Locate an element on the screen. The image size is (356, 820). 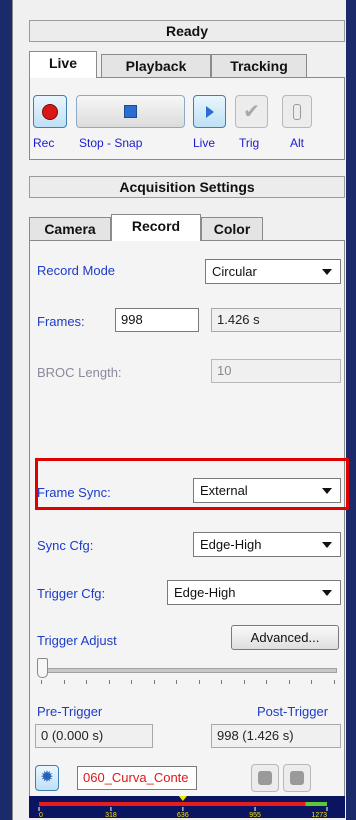
play-icon is located at coordinates (209, 111).